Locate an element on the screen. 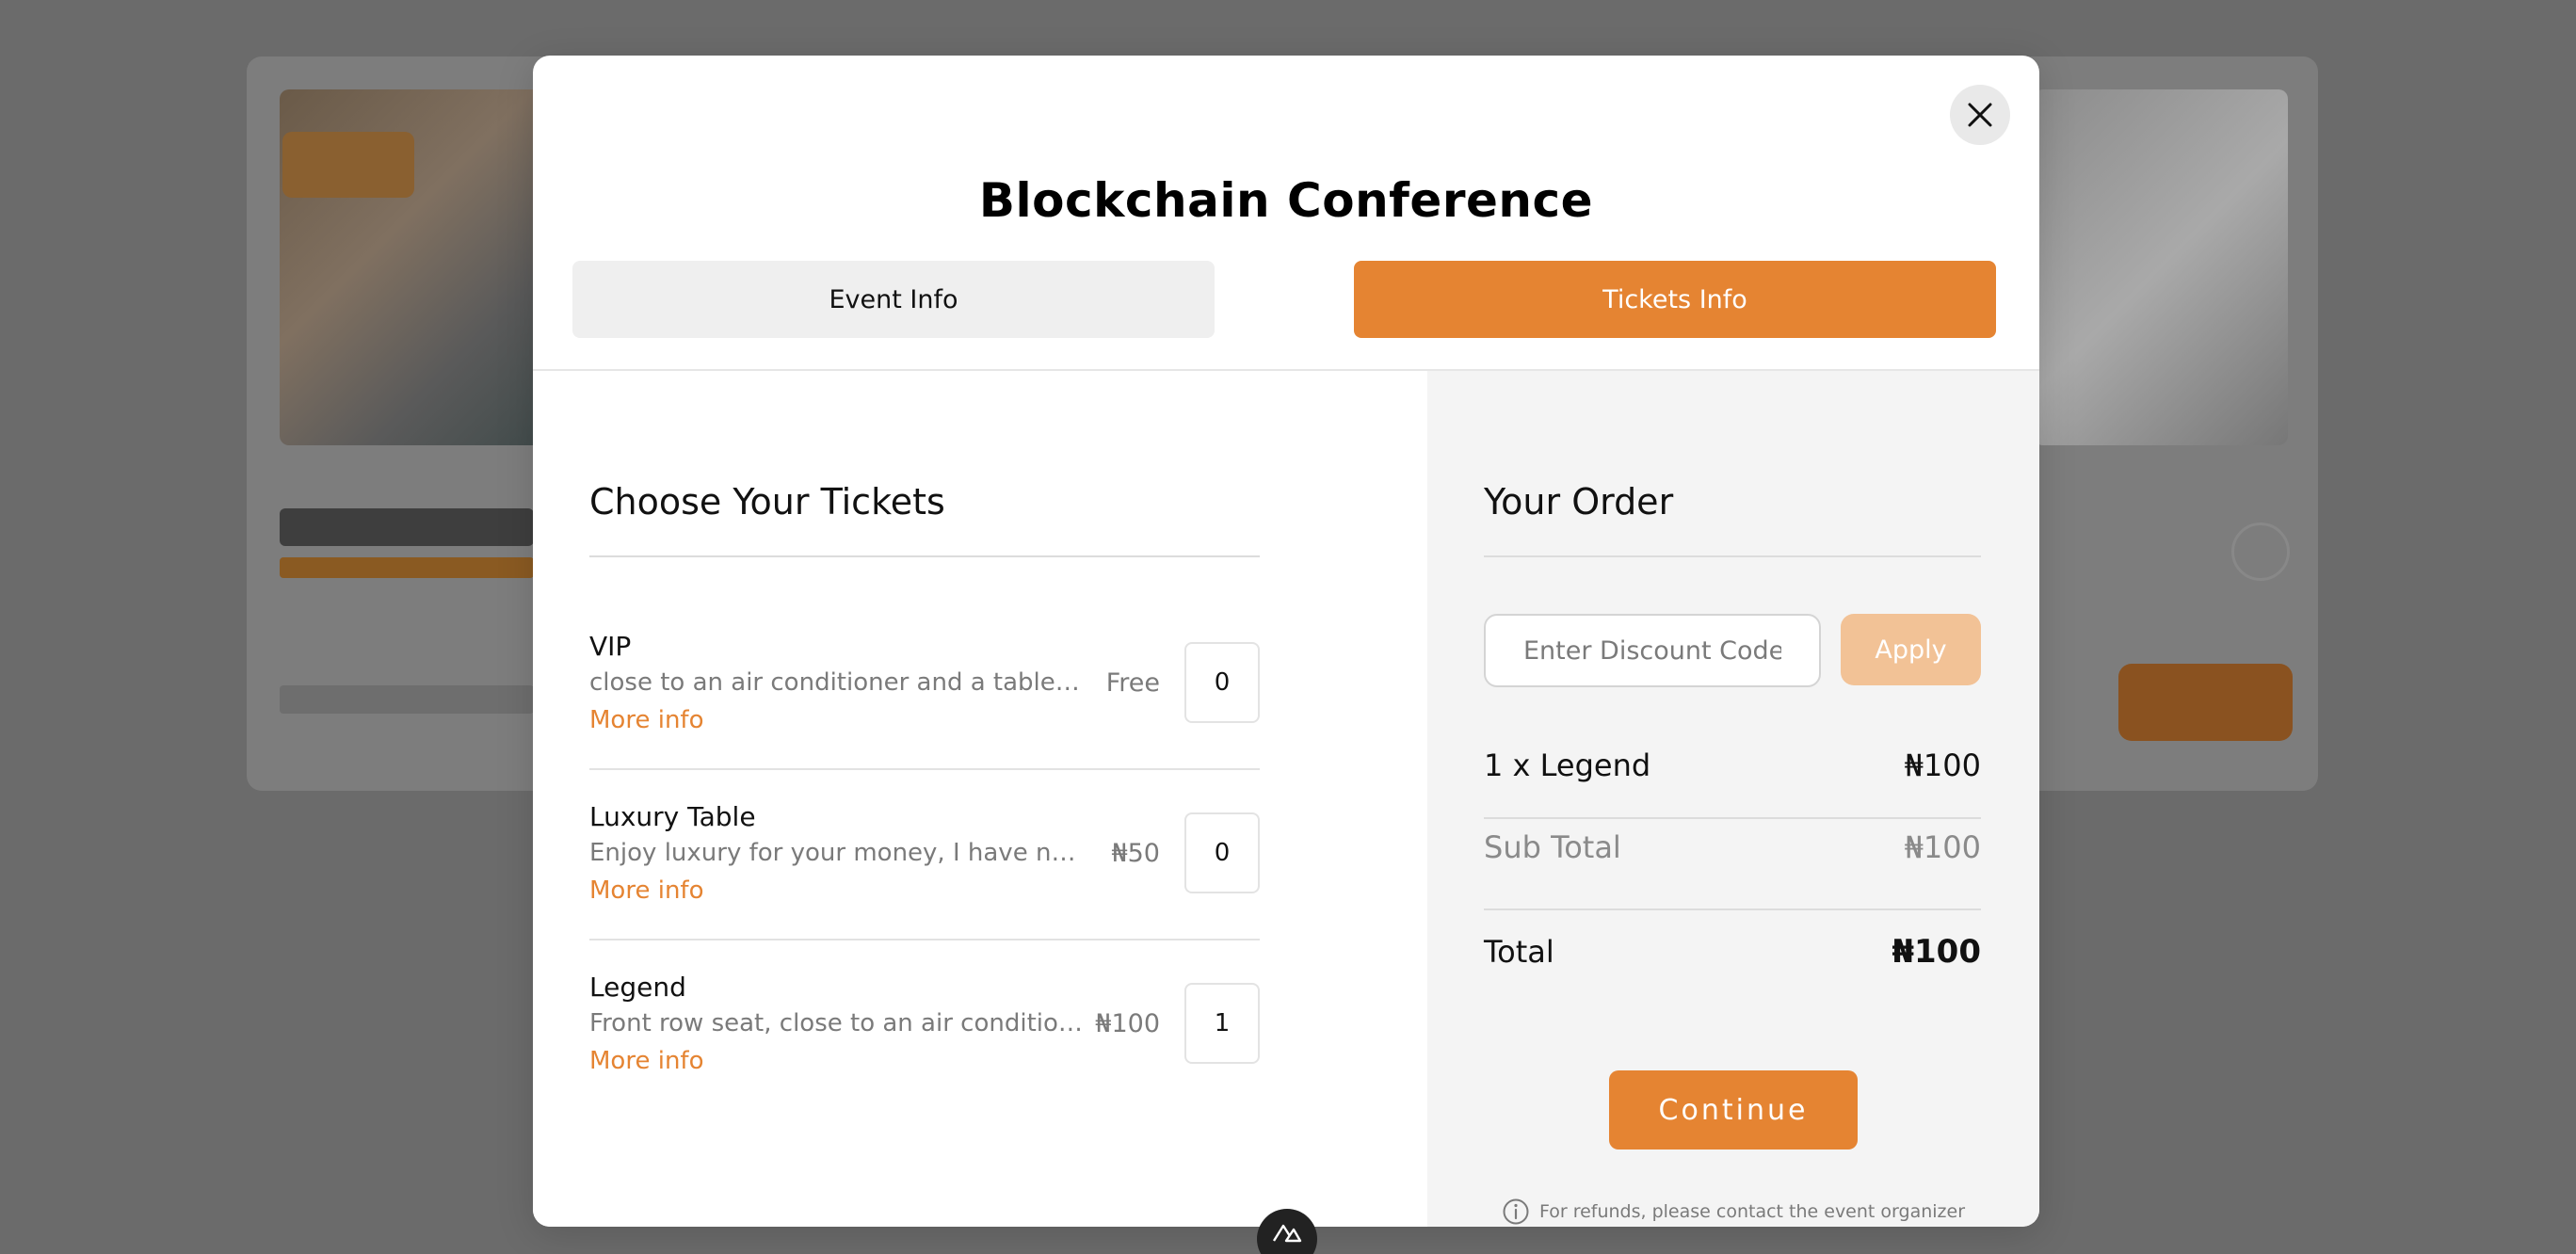 The width and height of the screenshot is (2576, 1254). discount-code-input is located at coordinates (1652, 650).